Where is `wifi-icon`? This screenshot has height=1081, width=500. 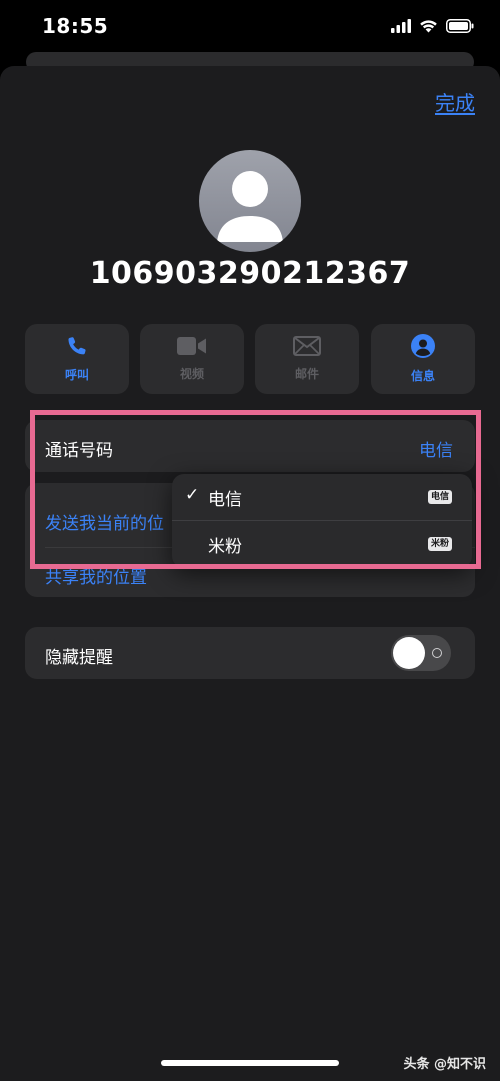
wifi-icon is located at coordinates (428, 27).